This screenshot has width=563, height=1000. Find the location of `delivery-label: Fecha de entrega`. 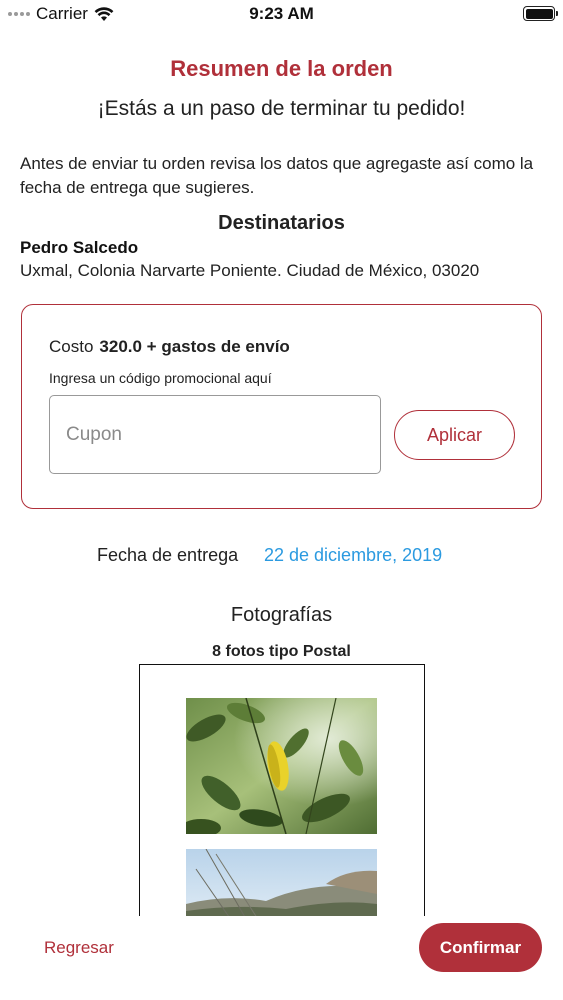

delivery-label: Fecha de entrega is located at coordinates (168, 555).